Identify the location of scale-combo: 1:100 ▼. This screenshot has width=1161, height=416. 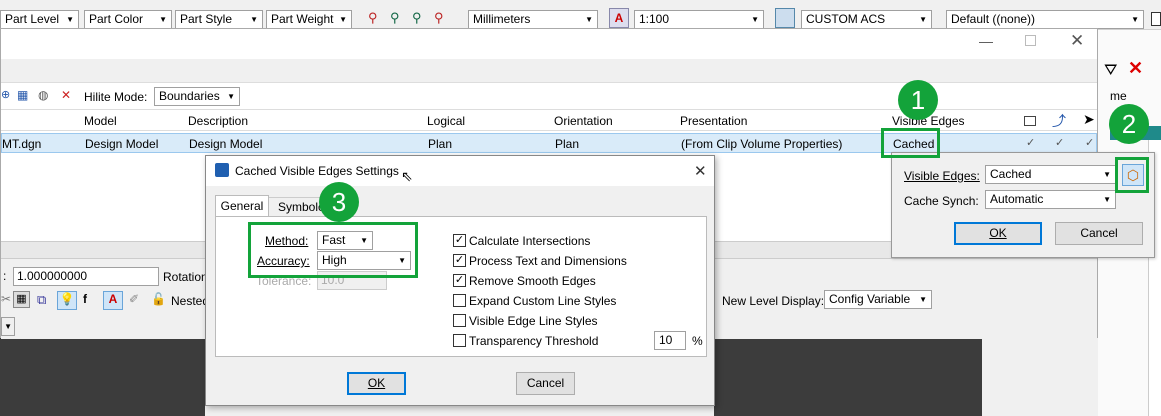
(699, 19).